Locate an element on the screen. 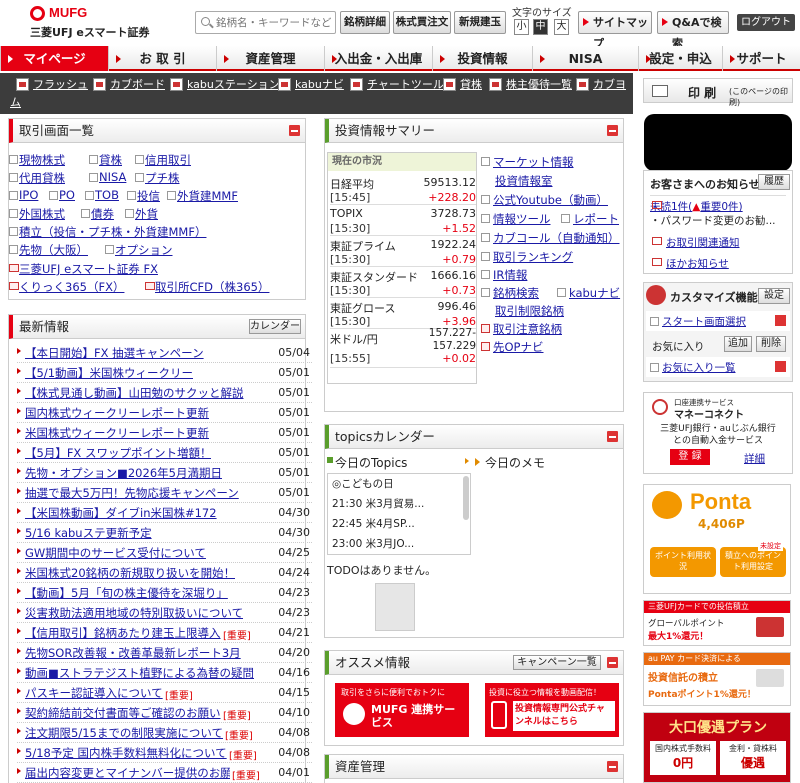  tool-yutai: 株主優待一覧 is located at coordinates (530, 85).